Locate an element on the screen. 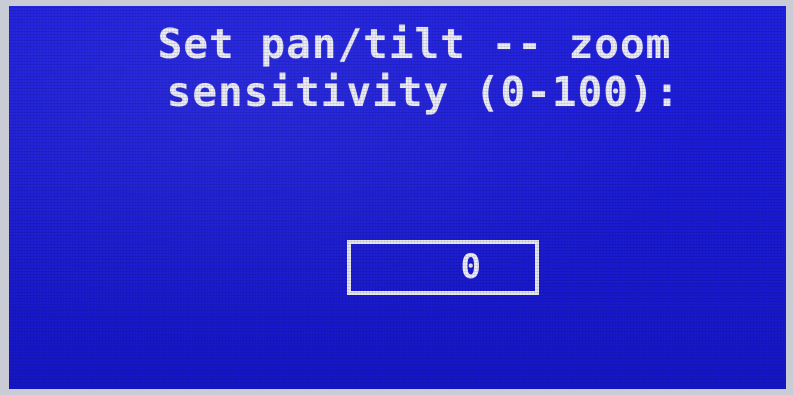 The height and width of the screenshot is (395, 793). sensitivity-value-field: 0 is located at coordinates (443, 267).